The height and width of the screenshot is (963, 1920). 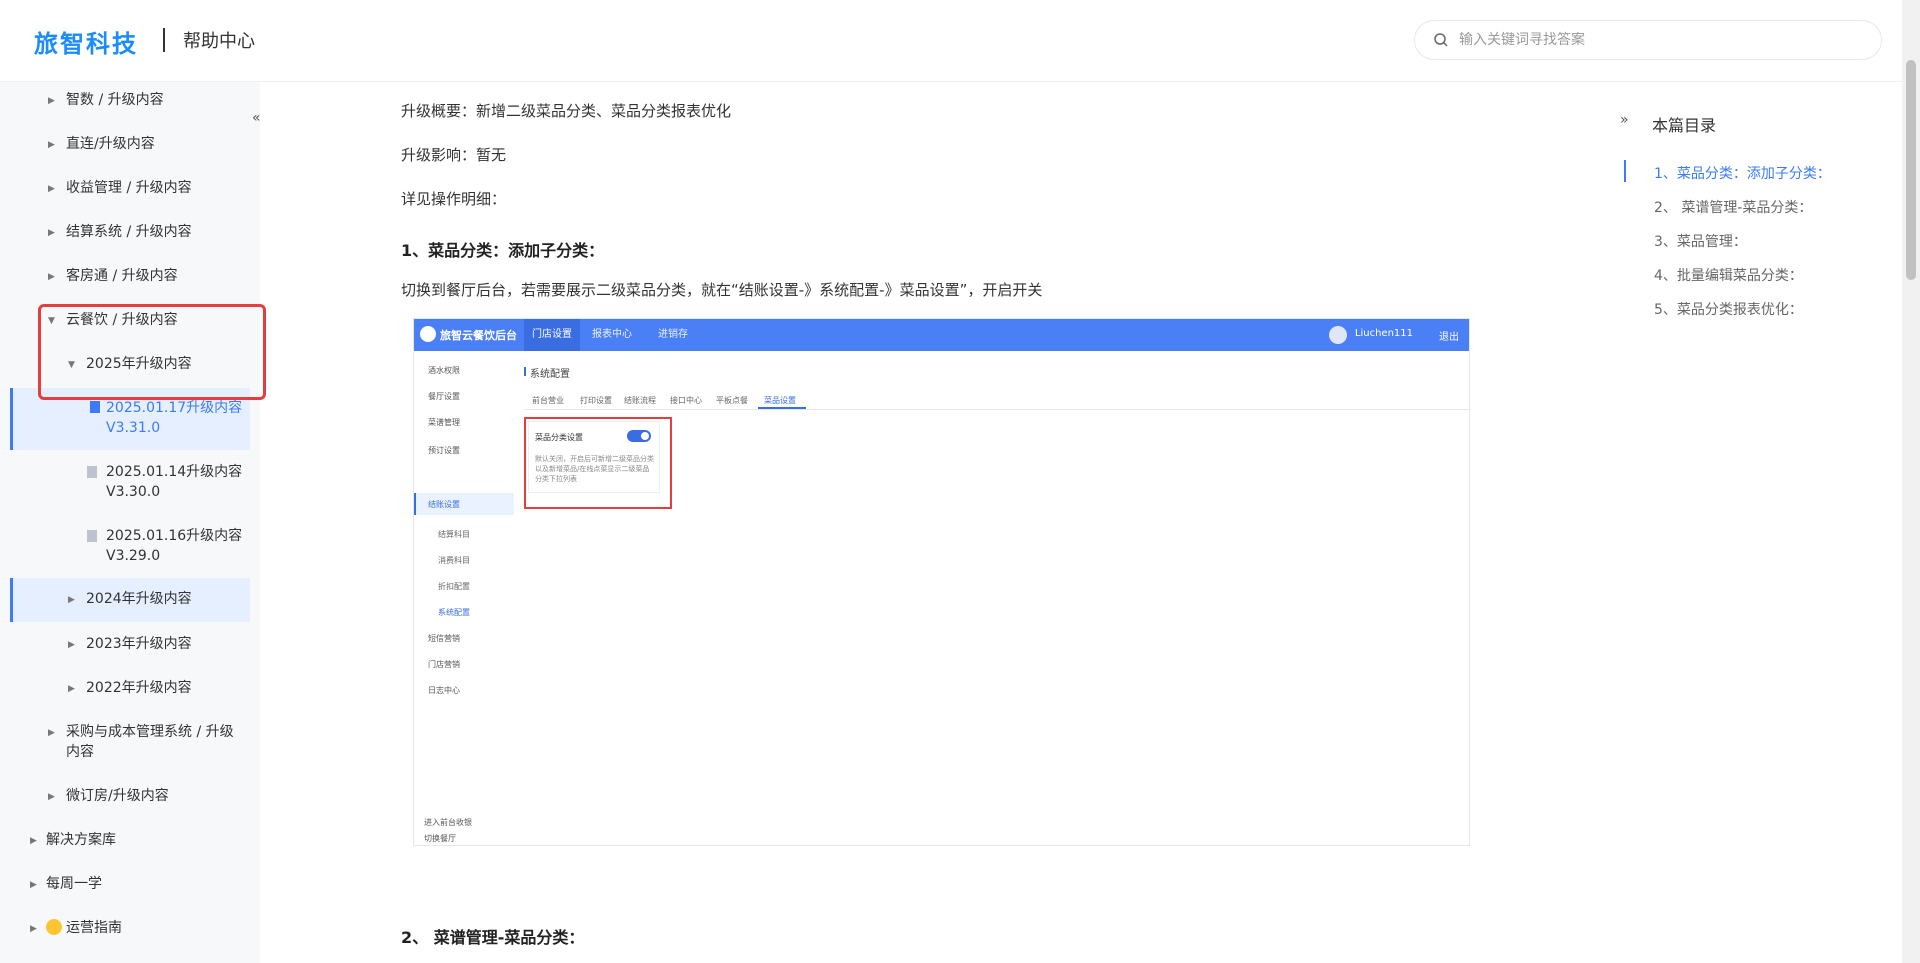 I want to click on toc-title: 本篇目录, so click(x=1684, y=125).